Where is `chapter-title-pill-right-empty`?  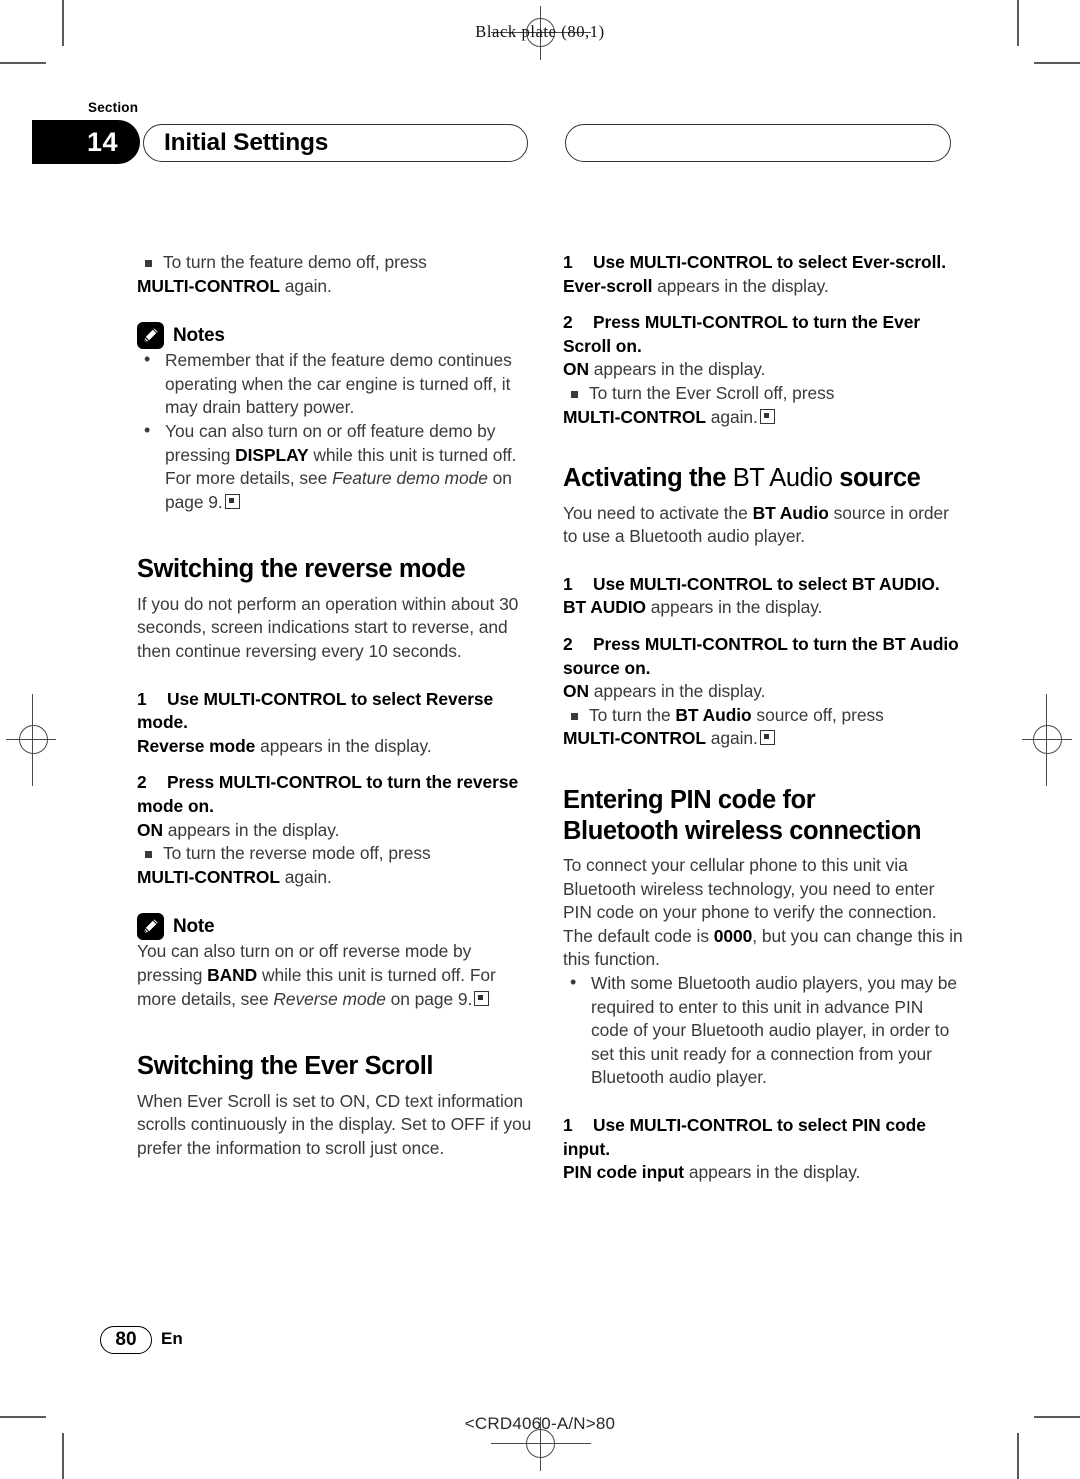 chapter-title-pill-right-empty is located at coordinates (758, 143).